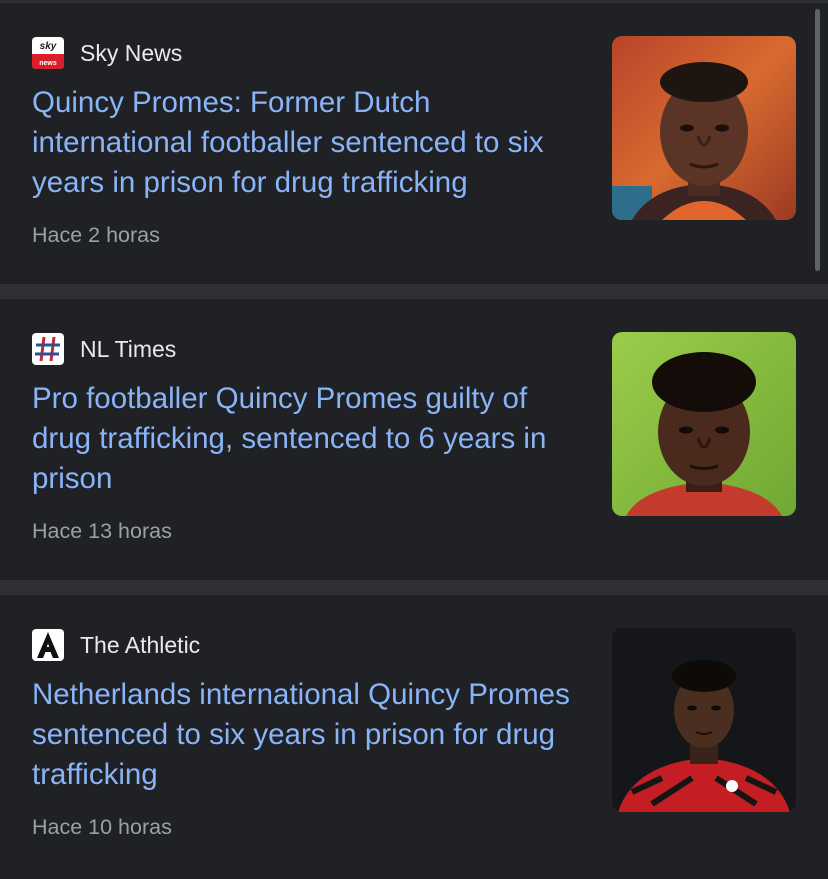  Describe the element at coordinates (817, 140) in the screenshot. I see `scrollbar` at that location.